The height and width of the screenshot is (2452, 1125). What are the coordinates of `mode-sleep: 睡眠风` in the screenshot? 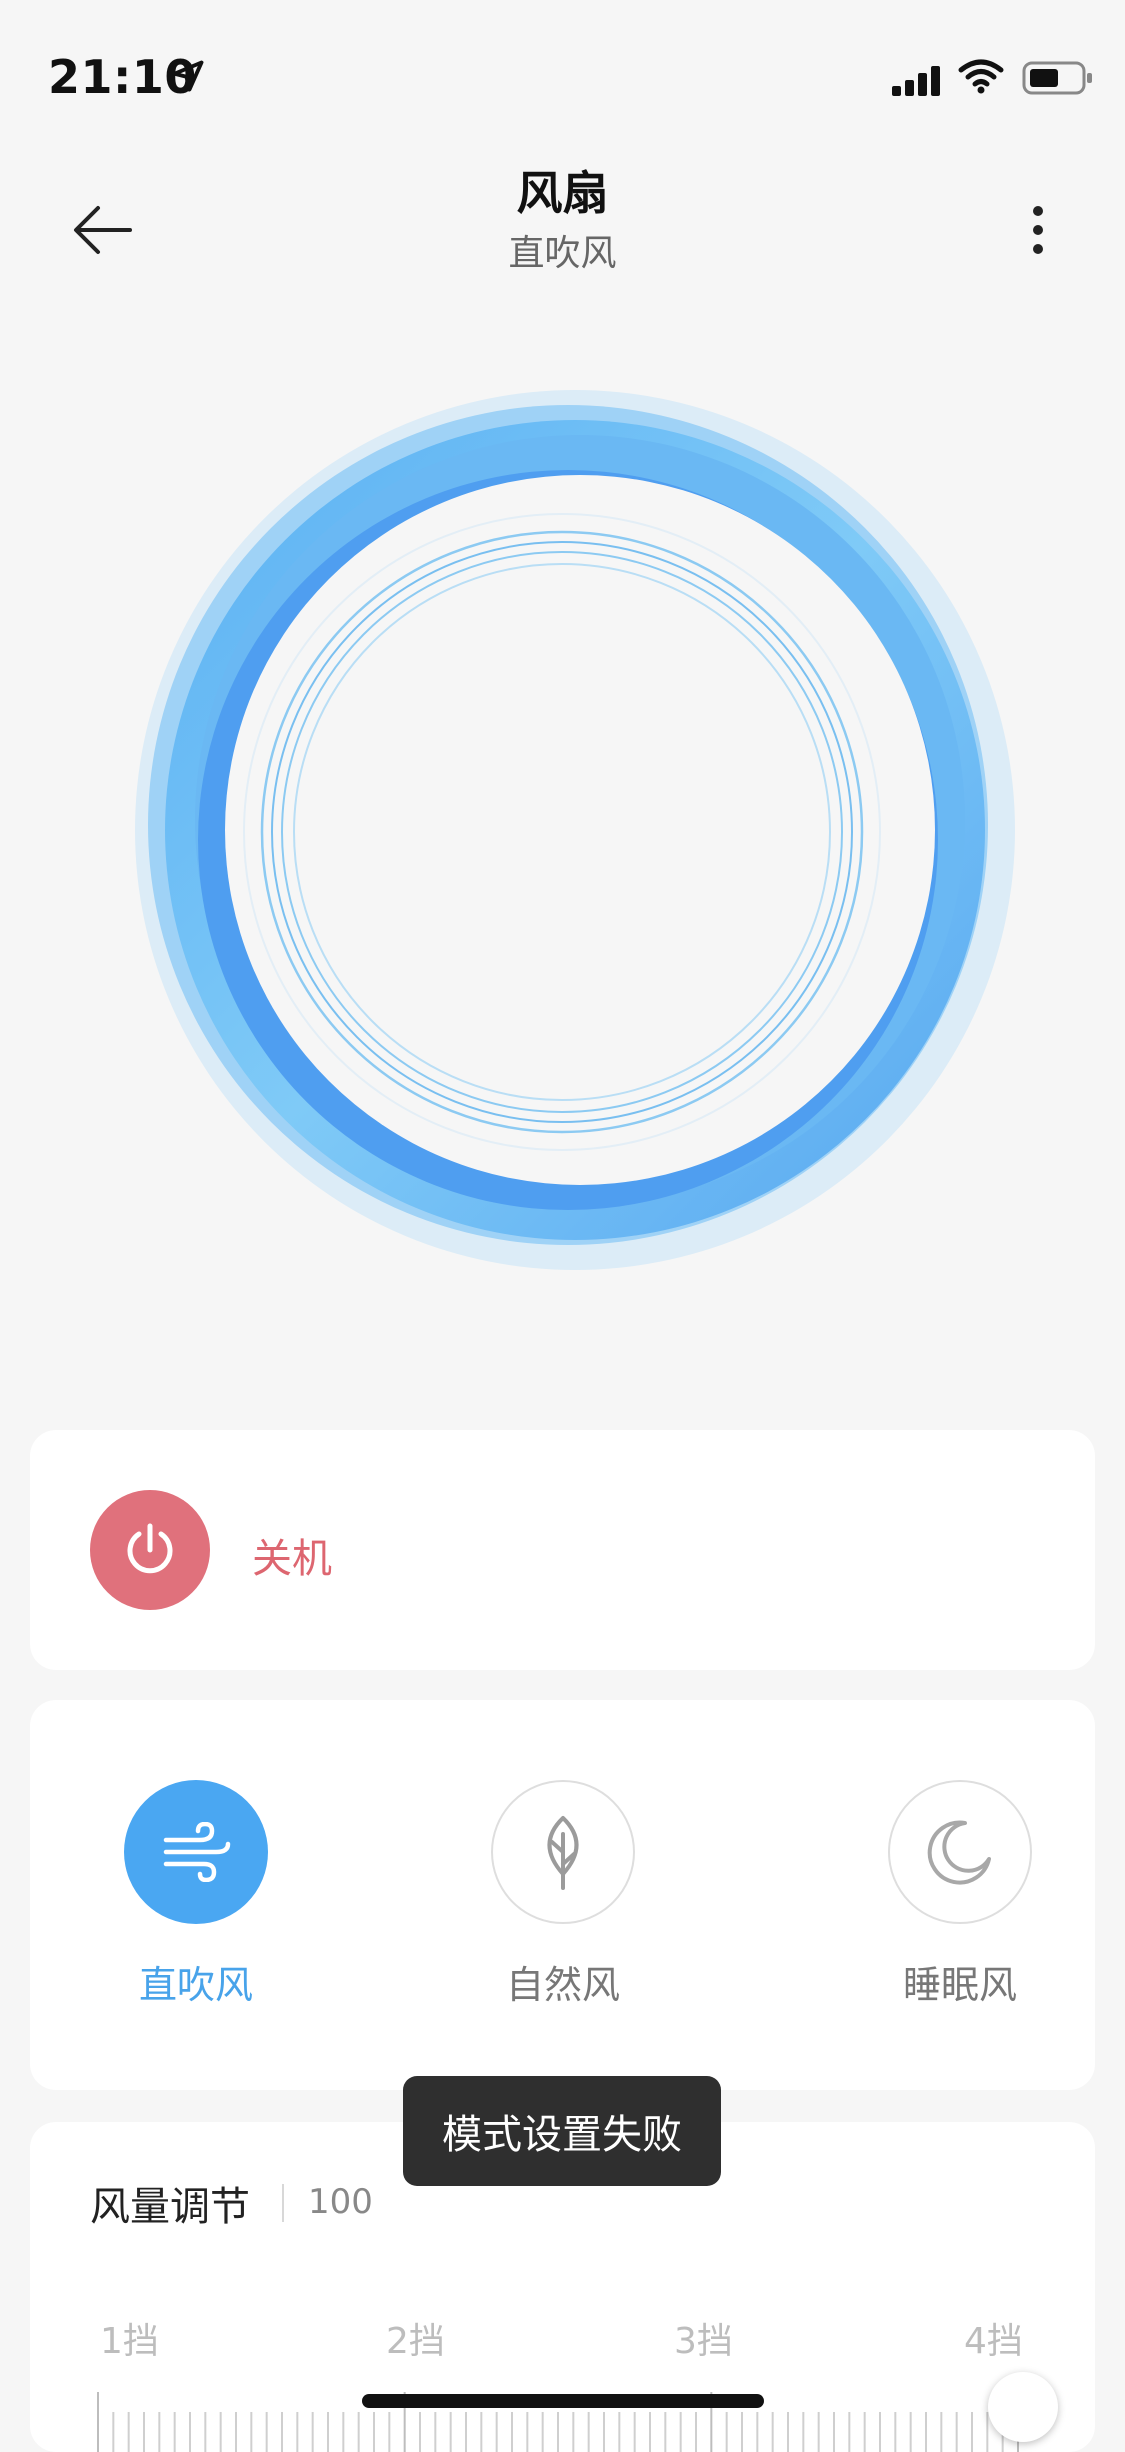 It's located at (960, 1894).